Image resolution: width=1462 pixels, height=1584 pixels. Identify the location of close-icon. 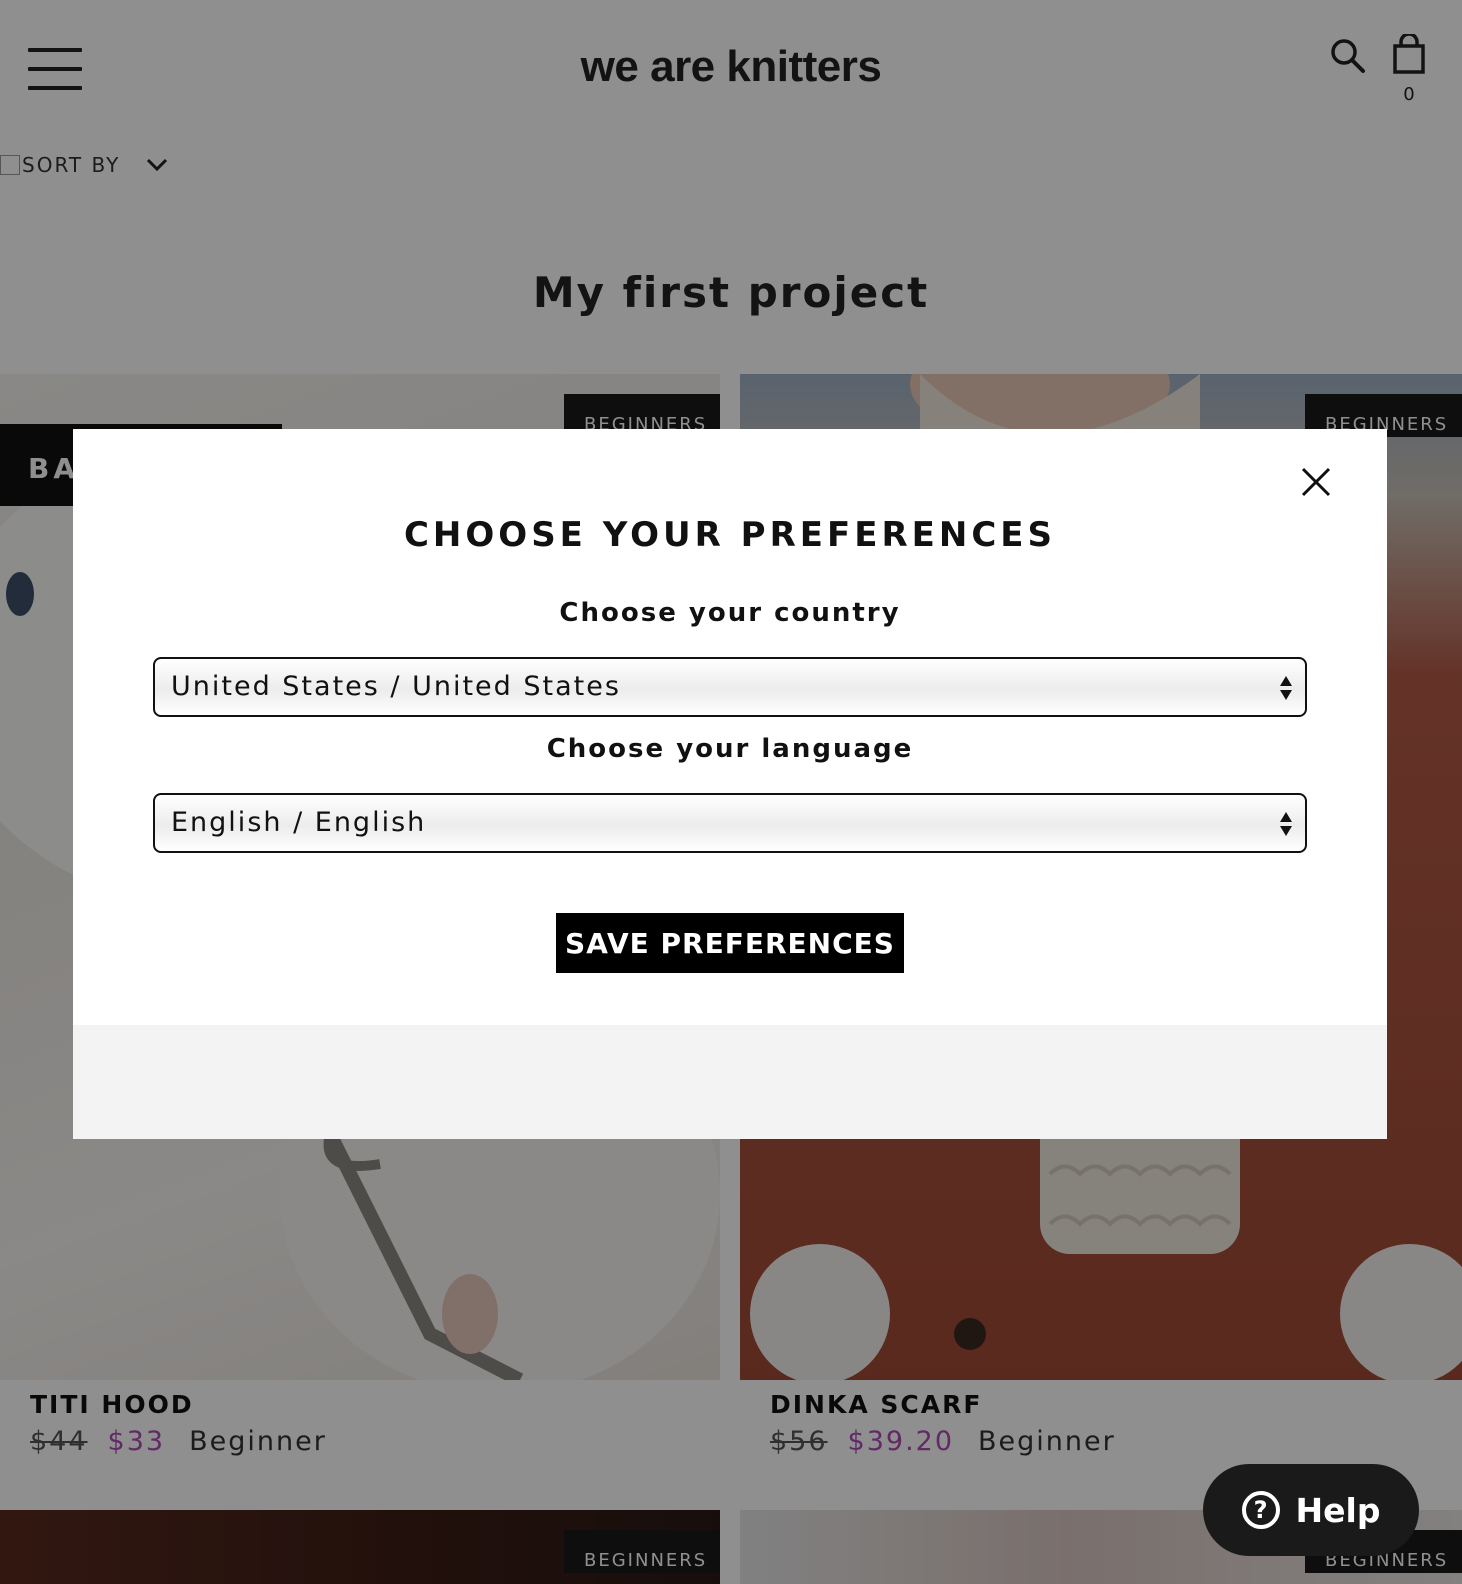
(1316, 482).